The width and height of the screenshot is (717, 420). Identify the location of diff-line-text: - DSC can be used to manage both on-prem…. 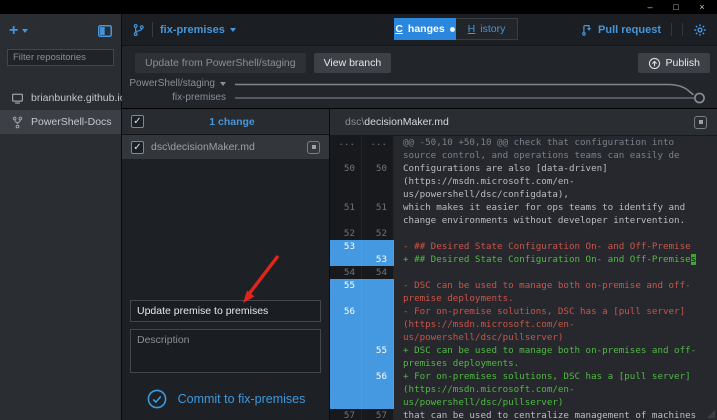
(547, 292).